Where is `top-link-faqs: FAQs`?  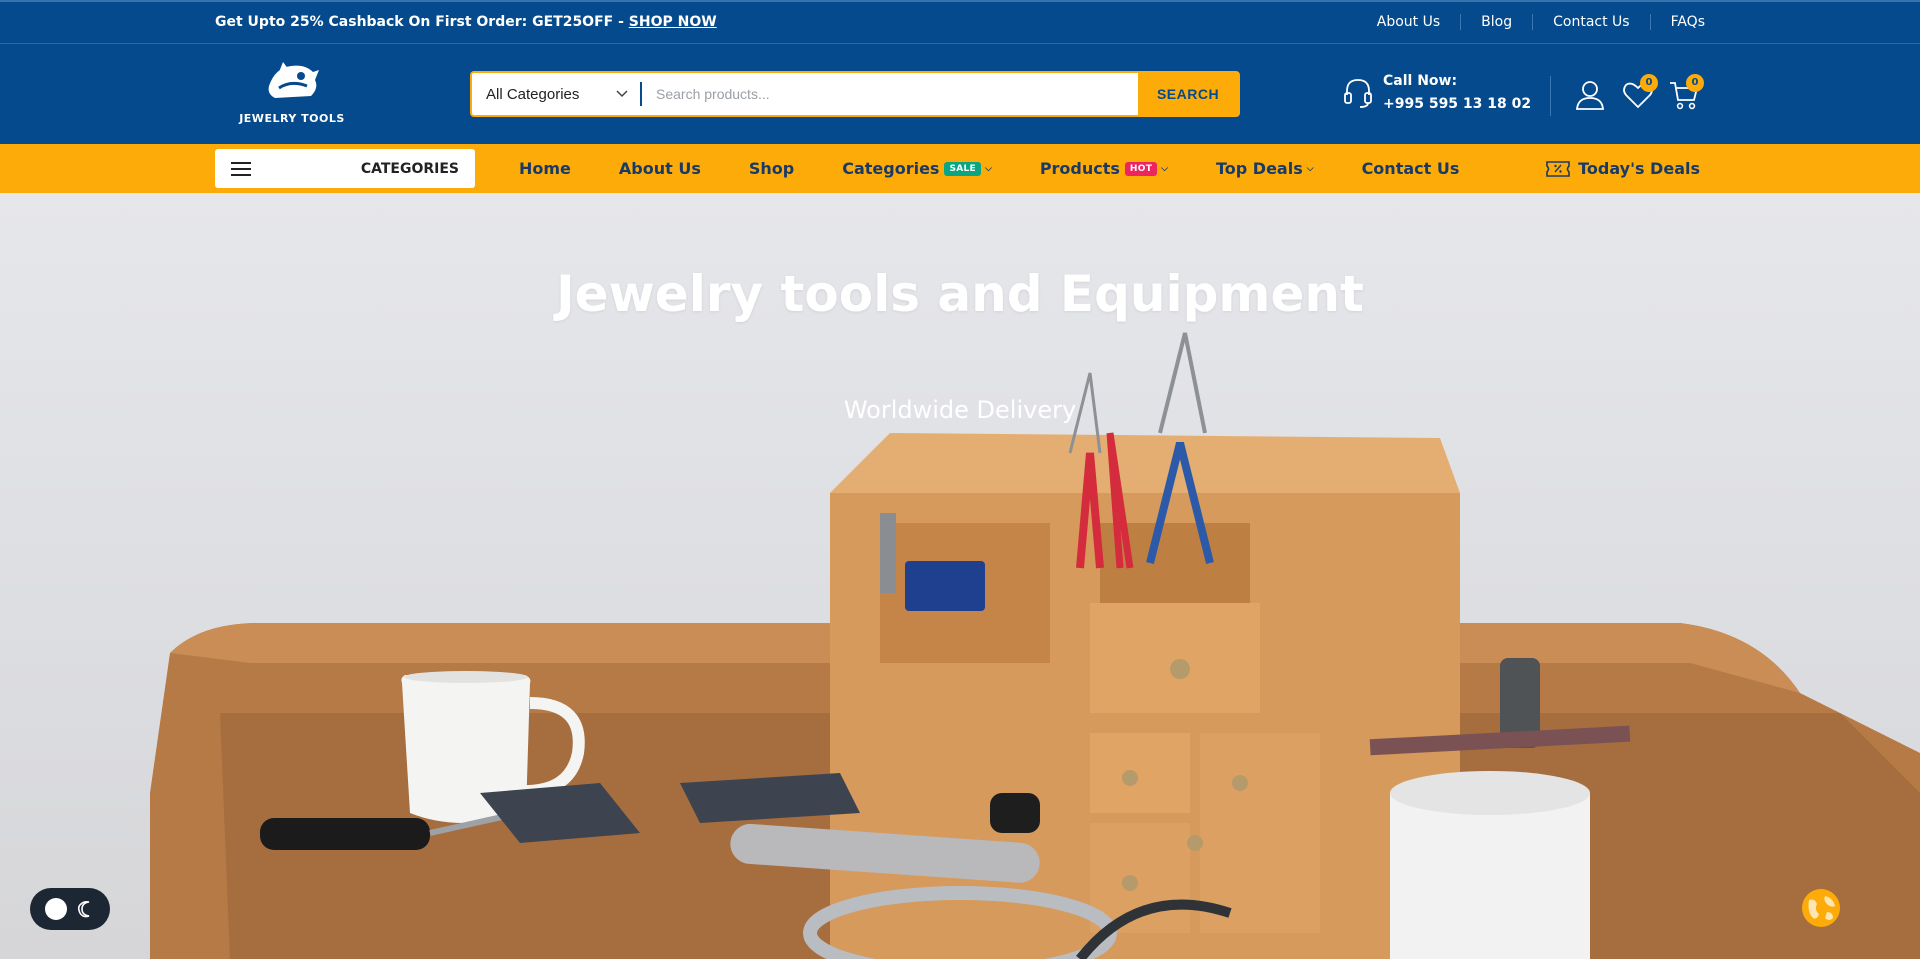 top-link-faqs: FAQs is located at coordinates (1677, 22).